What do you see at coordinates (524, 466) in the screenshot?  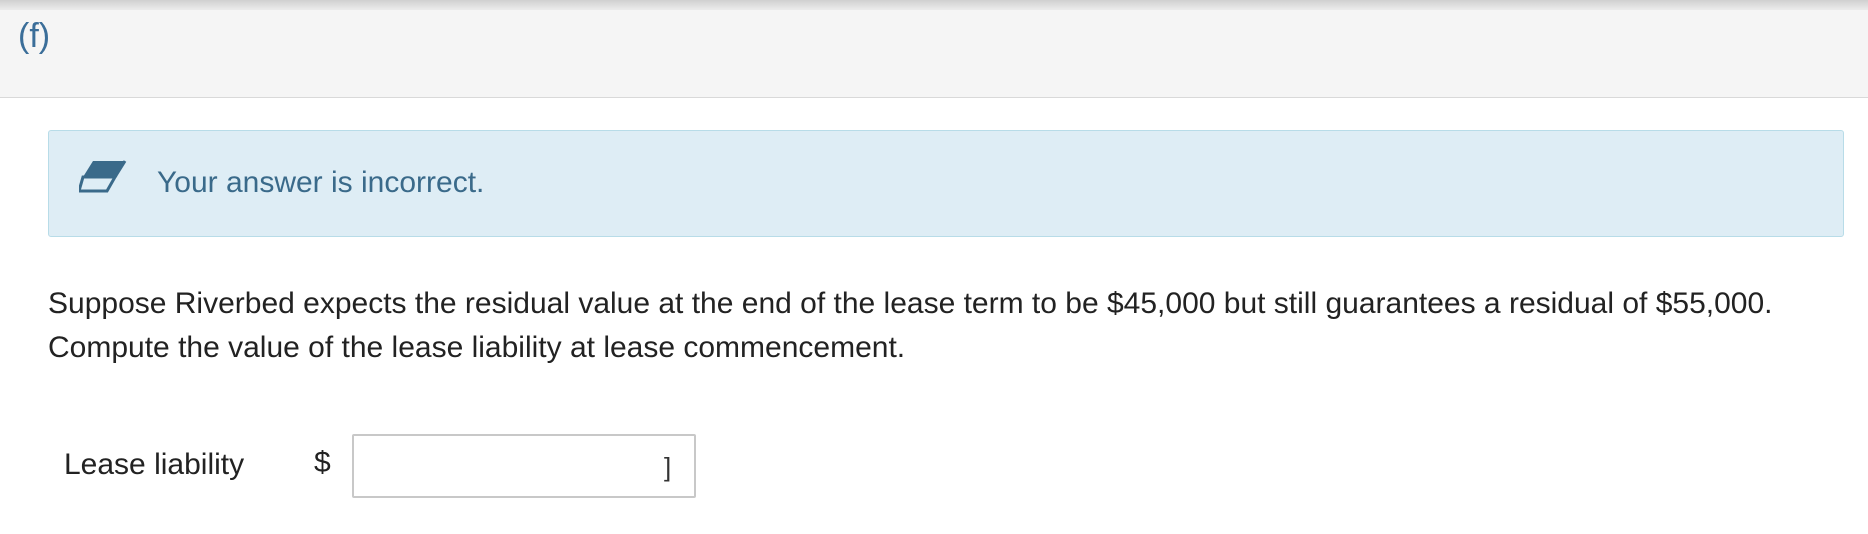 I see `lease-liability-input` at bounding box center [524, 466].